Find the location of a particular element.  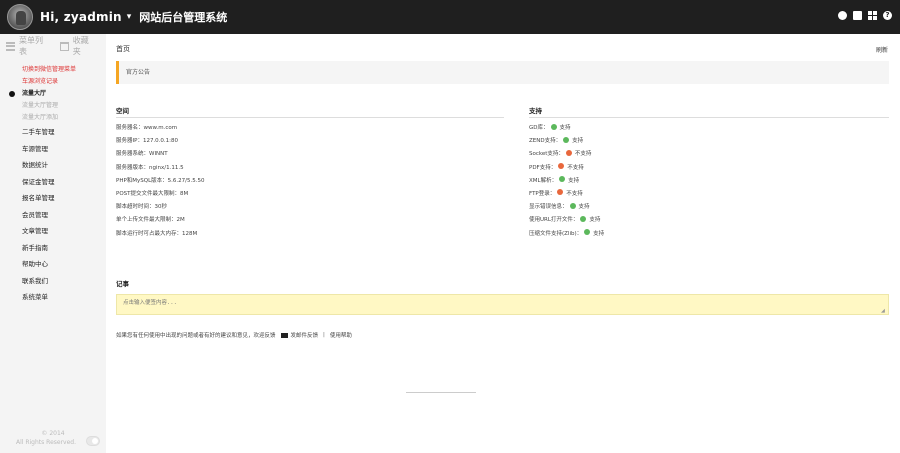

support-section-title: 支持 is located at coordinates (535, 111).